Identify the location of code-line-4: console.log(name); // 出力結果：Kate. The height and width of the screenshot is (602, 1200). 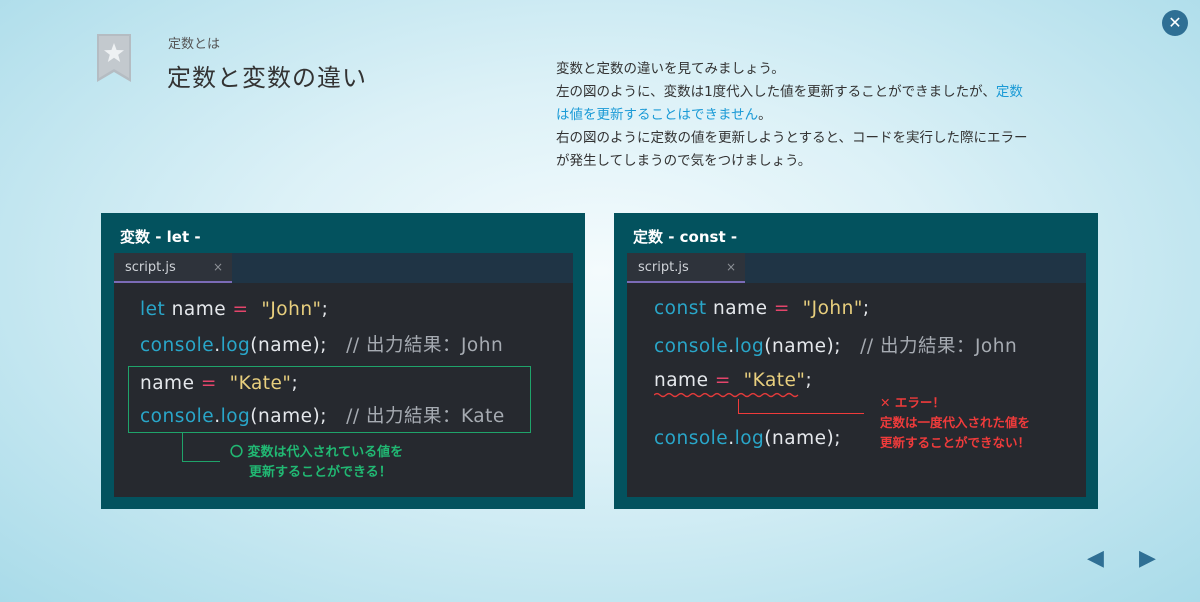
(322, 415).